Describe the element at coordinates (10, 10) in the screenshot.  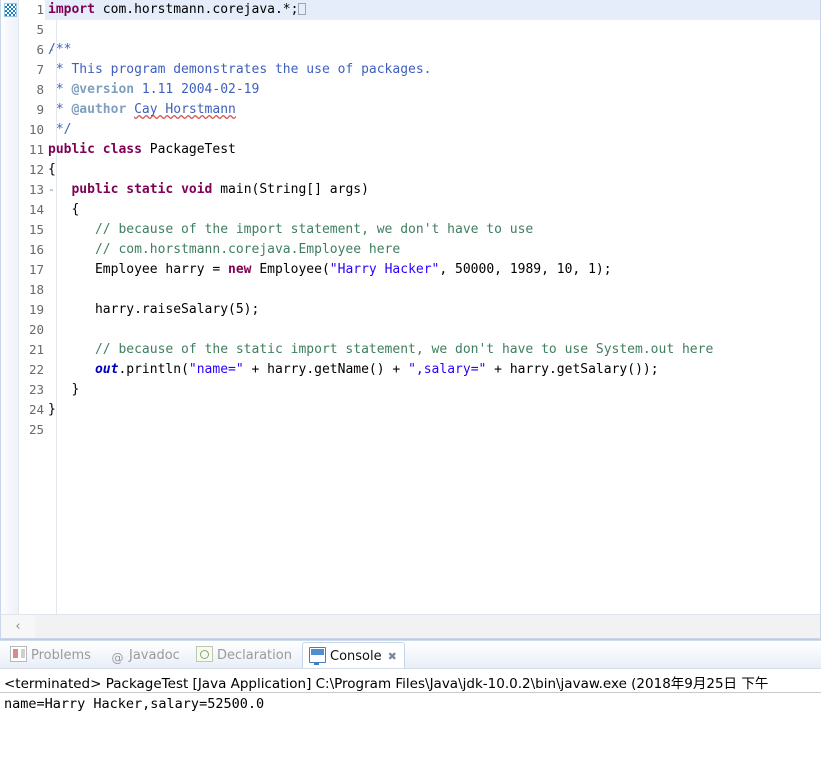
I see `import-annotation-icon` at that location.